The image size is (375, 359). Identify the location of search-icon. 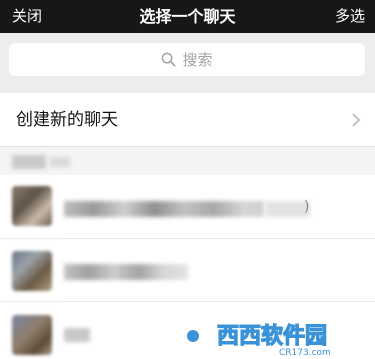
(169, 59).